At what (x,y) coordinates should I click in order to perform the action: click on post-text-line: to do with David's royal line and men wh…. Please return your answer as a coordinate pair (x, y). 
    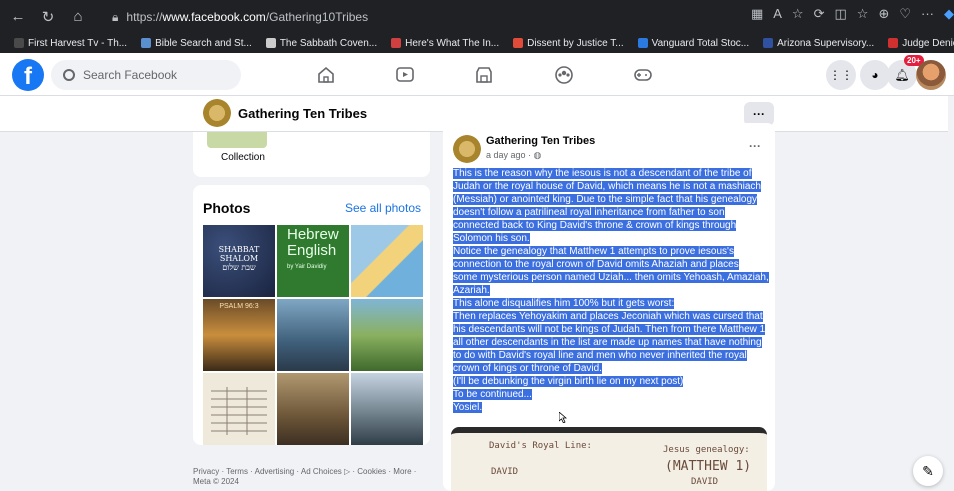
    Looking at the image, I should click on (600, 355).